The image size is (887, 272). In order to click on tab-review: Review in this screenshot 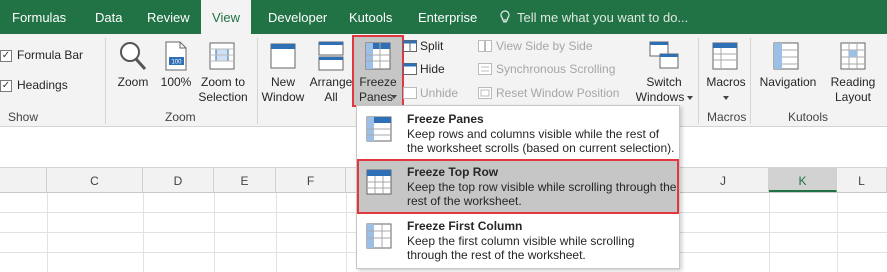, I will do `click(168, 17)`.